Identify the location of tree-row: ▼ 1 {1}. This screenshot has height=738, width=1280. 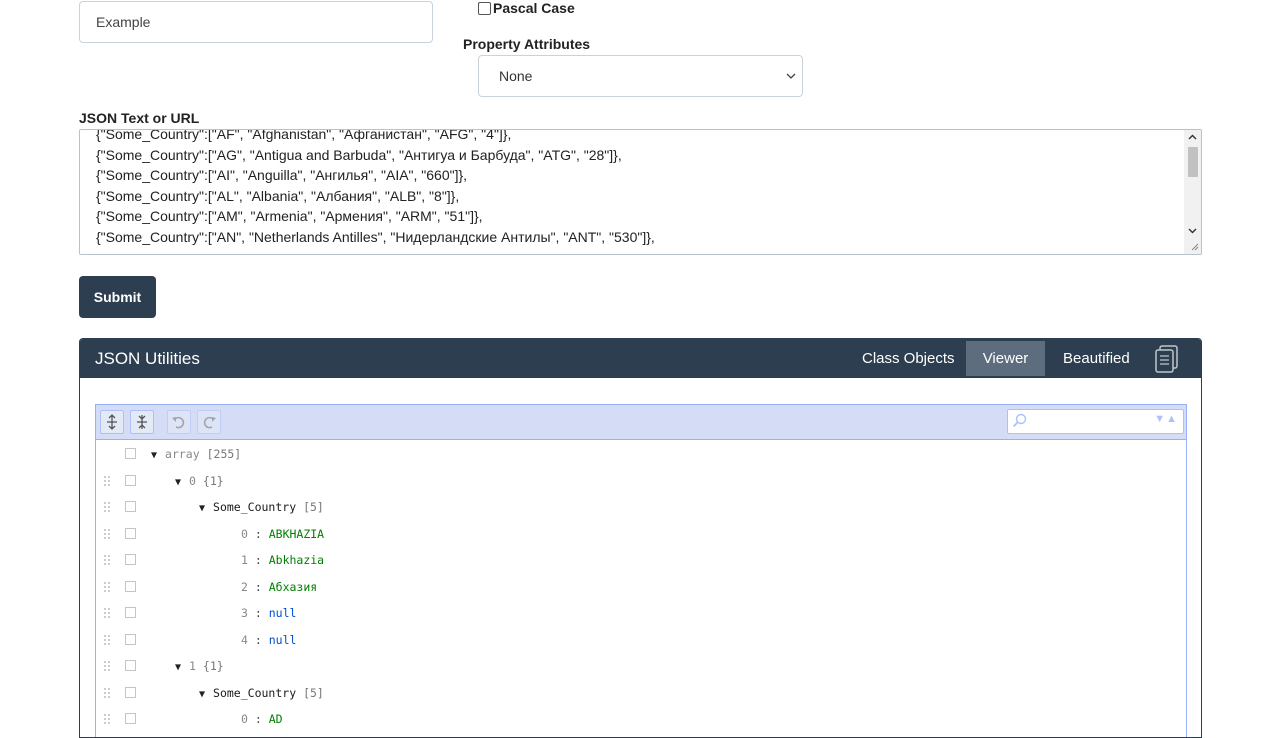
(641, 666).